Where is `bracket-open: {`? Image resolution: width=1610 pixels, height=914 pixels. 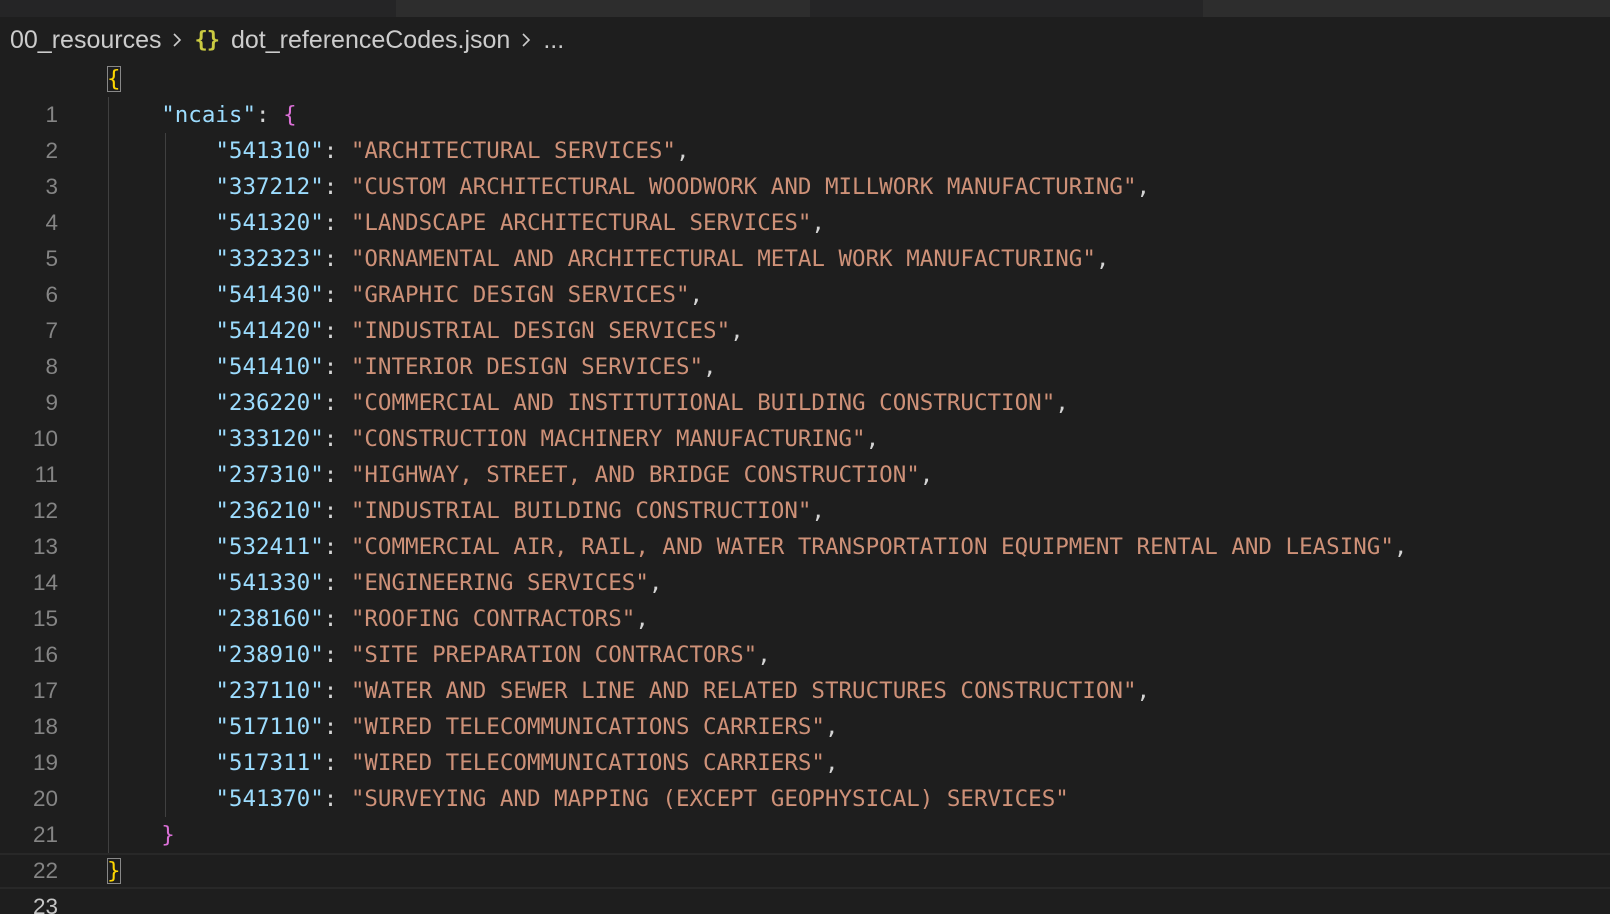
bracket-open: { is located at coordinates (290, 115).